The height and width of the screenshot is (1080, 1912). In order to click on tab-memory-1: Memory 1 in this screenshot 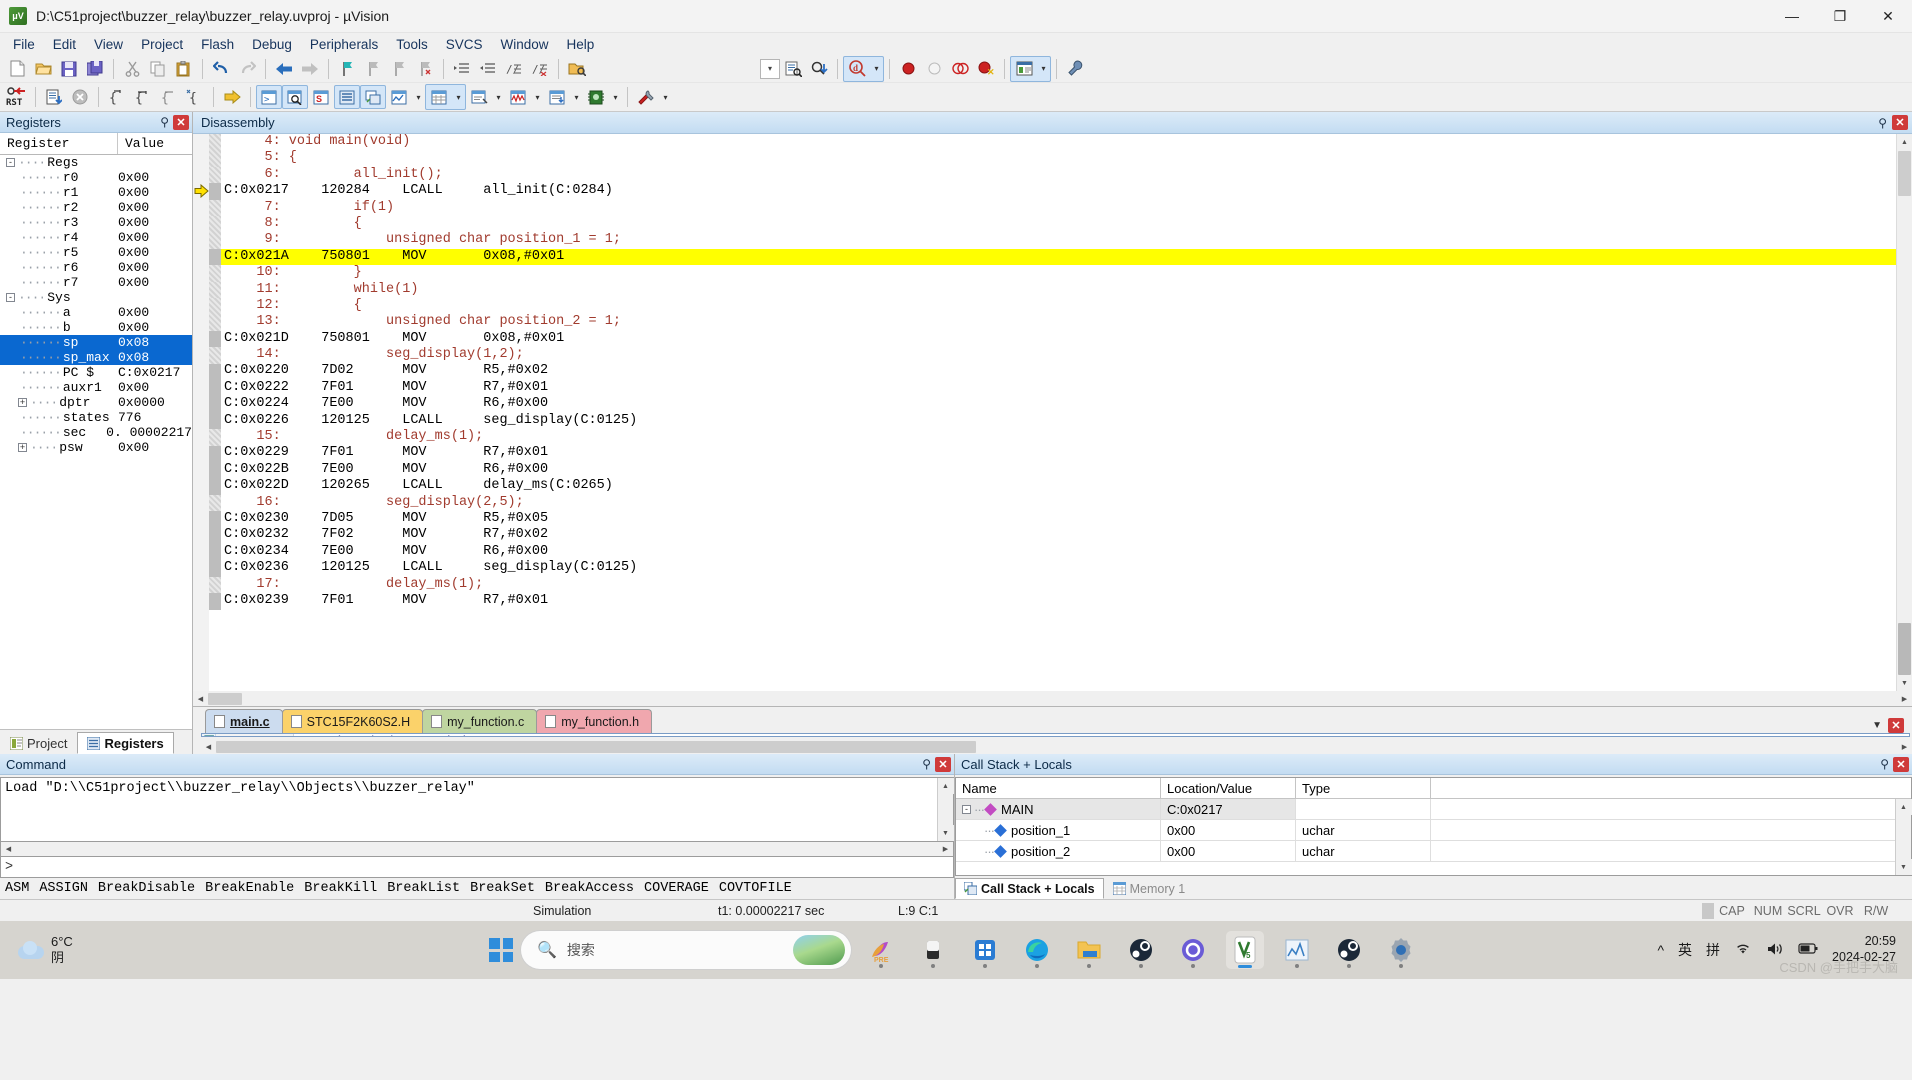, I will do `click(1149, 888)`.